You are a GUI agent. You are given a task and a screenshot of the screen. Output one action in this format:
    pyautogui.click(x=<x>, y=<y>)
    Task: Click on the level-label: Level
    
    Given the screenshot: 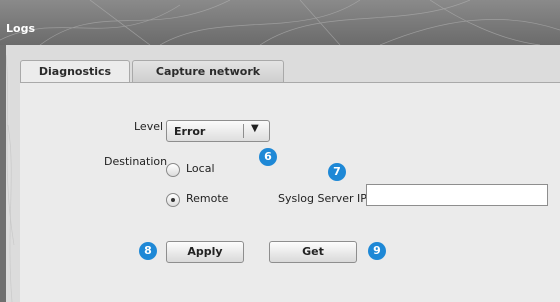 What is the action you would take?
    pyautogui.click(x=149, y=126)
    